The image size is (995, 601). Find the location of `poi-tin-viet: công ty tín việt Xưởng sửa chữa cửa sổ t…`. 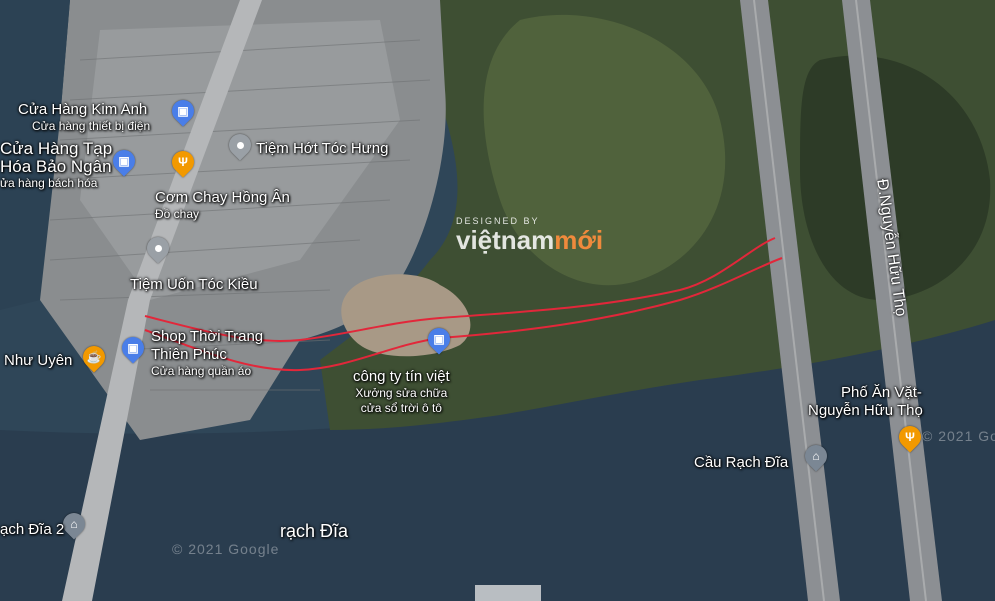

poi-tin-viet: công ty tín việt Xưởng sửa chữa cửa sổ t… is located at coordinates (401, 392).